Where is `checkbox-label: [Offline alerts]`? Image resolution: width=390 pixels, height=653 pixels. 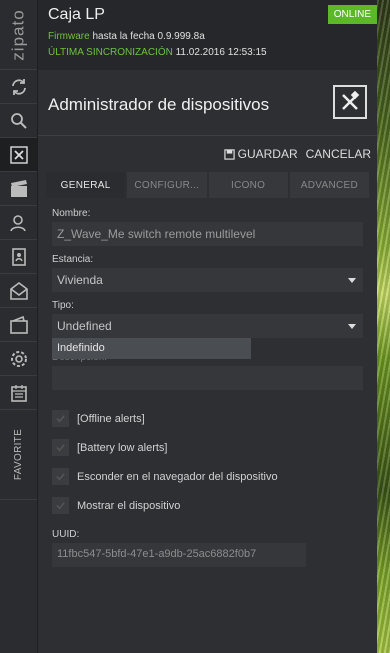 checkbox-label: [Offline alerts] is located at coordinates (111, 418).